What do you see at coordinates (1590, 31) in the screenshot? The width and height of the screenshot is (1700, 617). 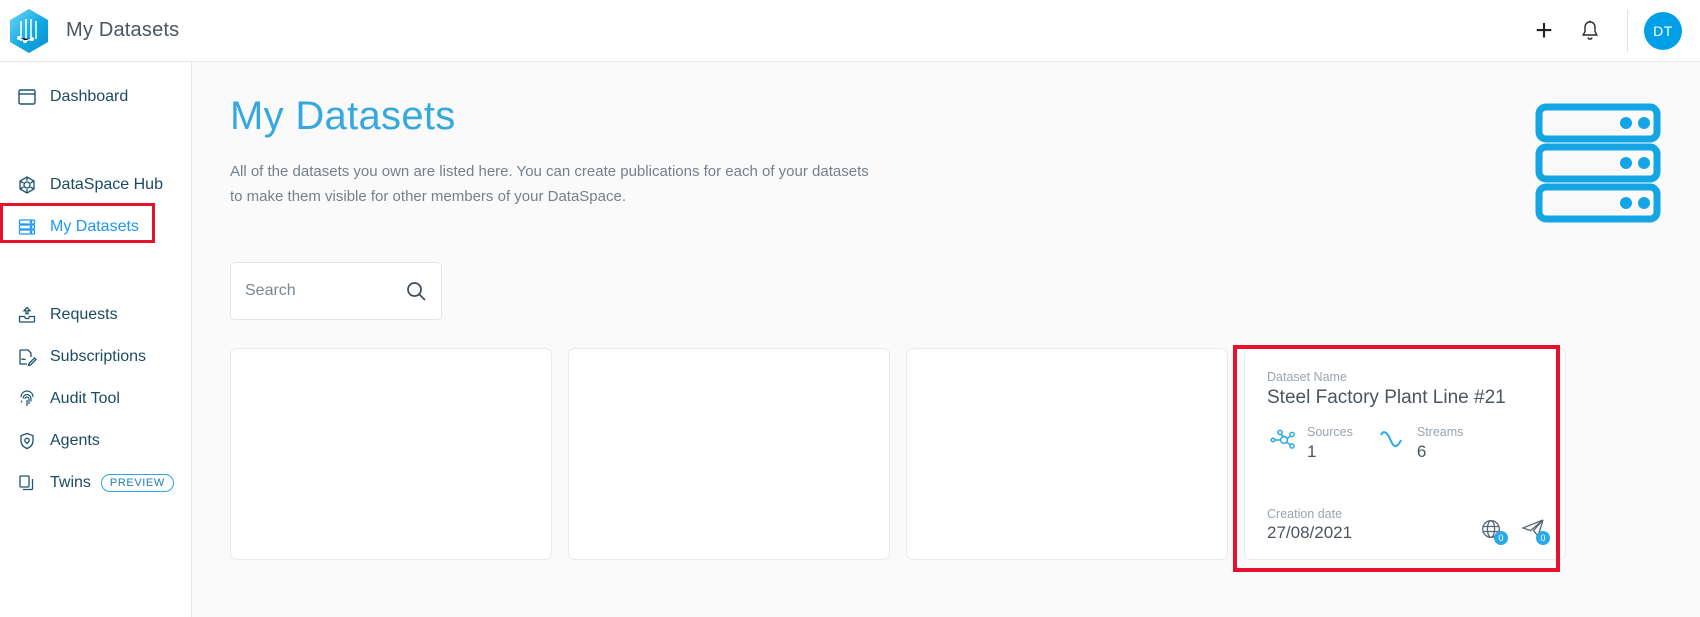 I see `bell-icon` at bounding box center [1590, 31].